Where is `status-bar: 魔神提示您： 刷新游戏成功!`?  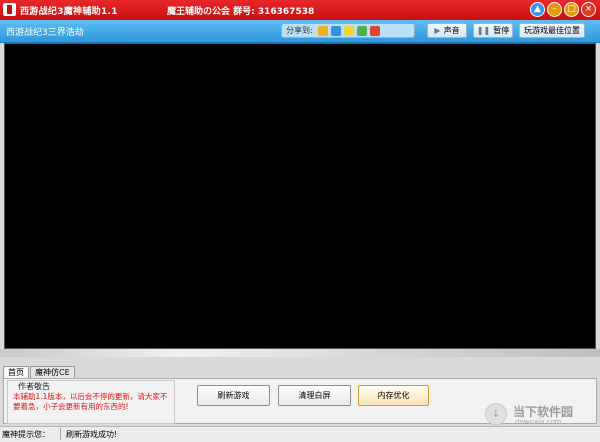 status-bar: 魔神提示您： 刷新游戏成功! is located at coordinates (300, 434).